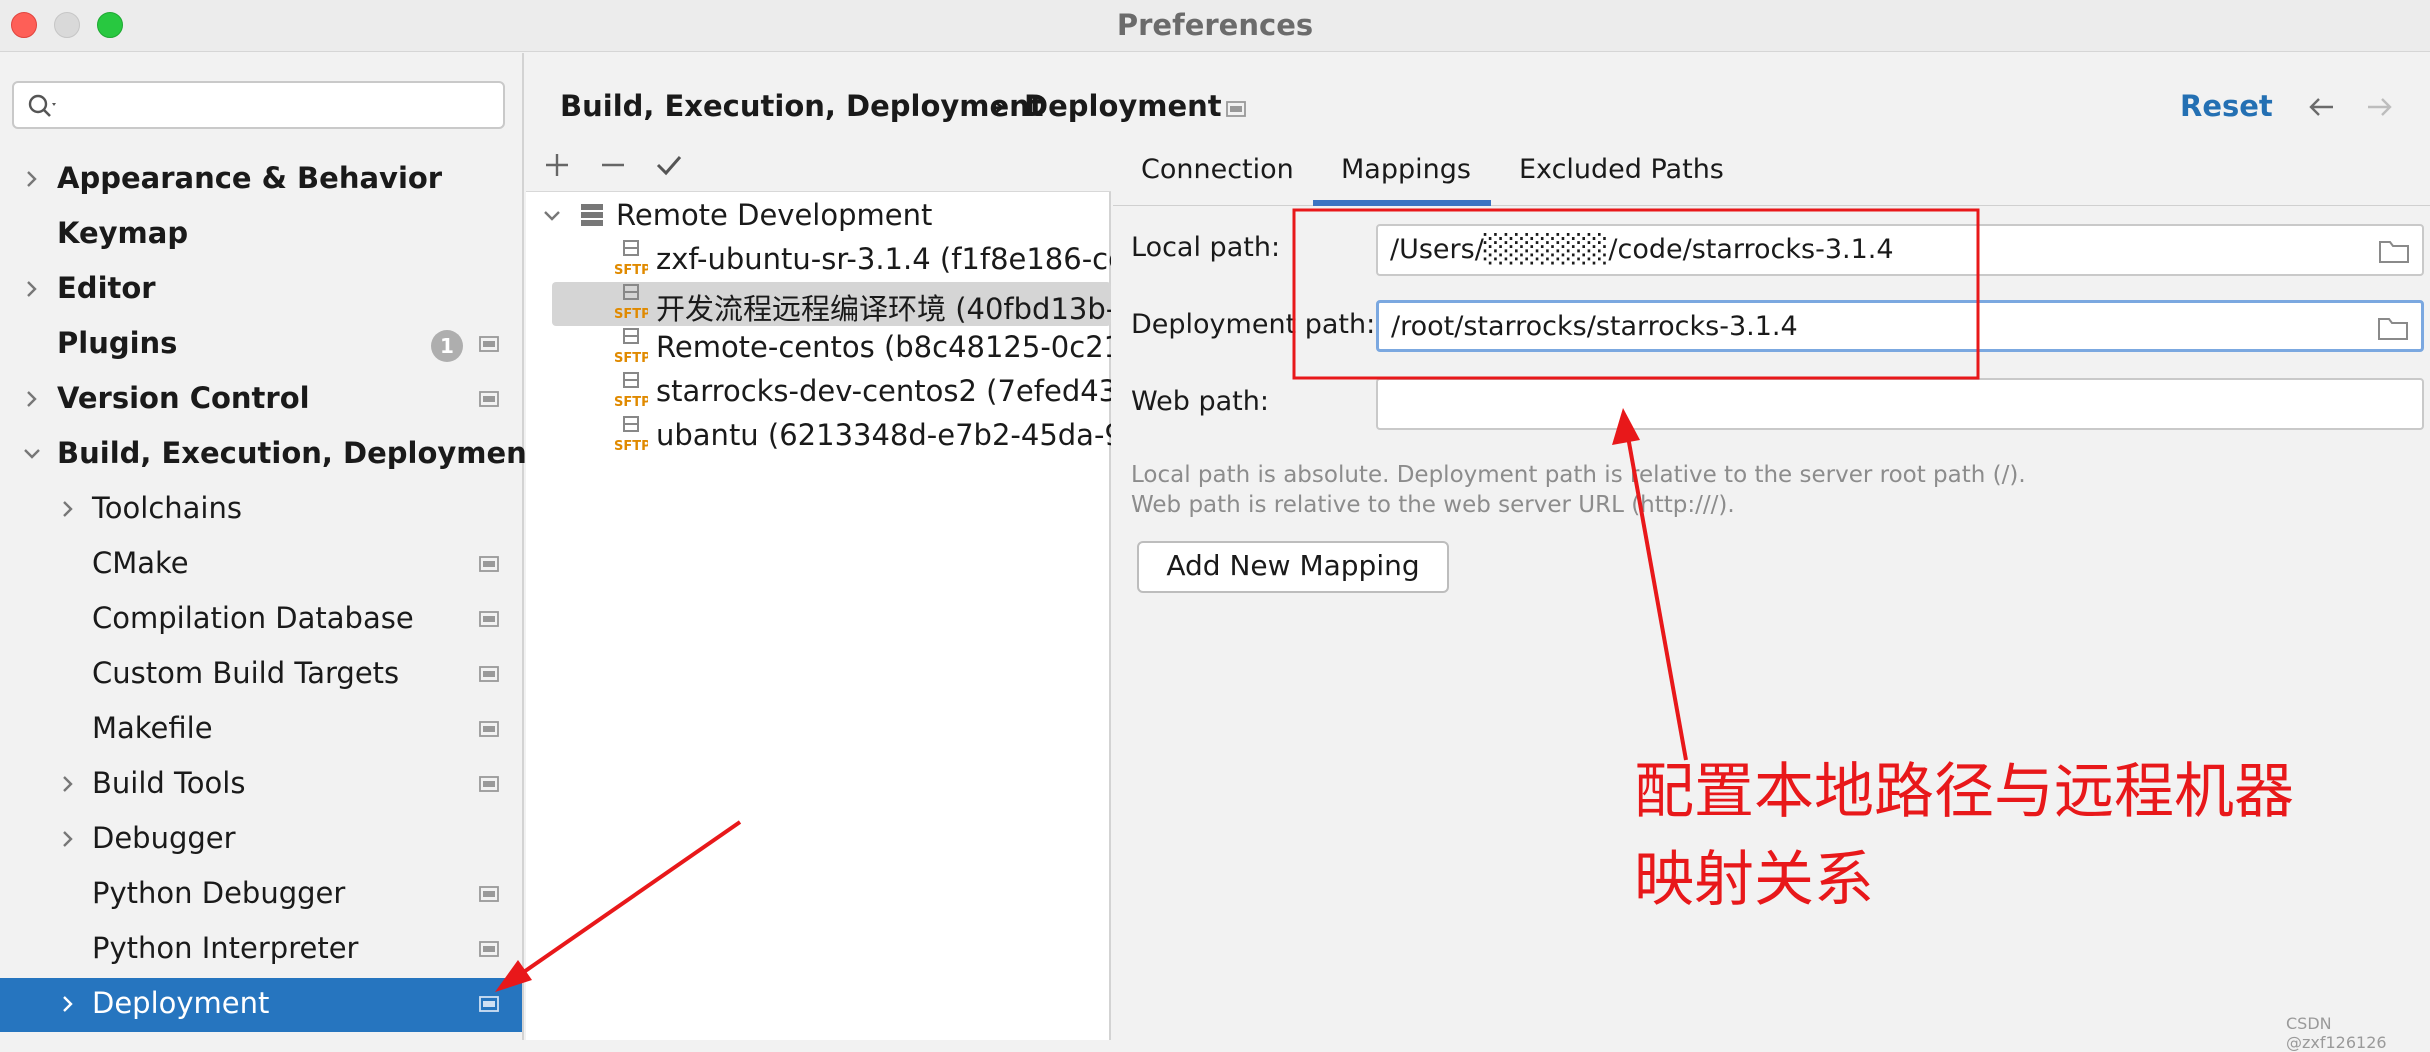 This screenshot has height=1052, width=2430. Describe the element at coordinates (774, 215) in the screenshot. I see `server-group-label: Remote Development` at that location.